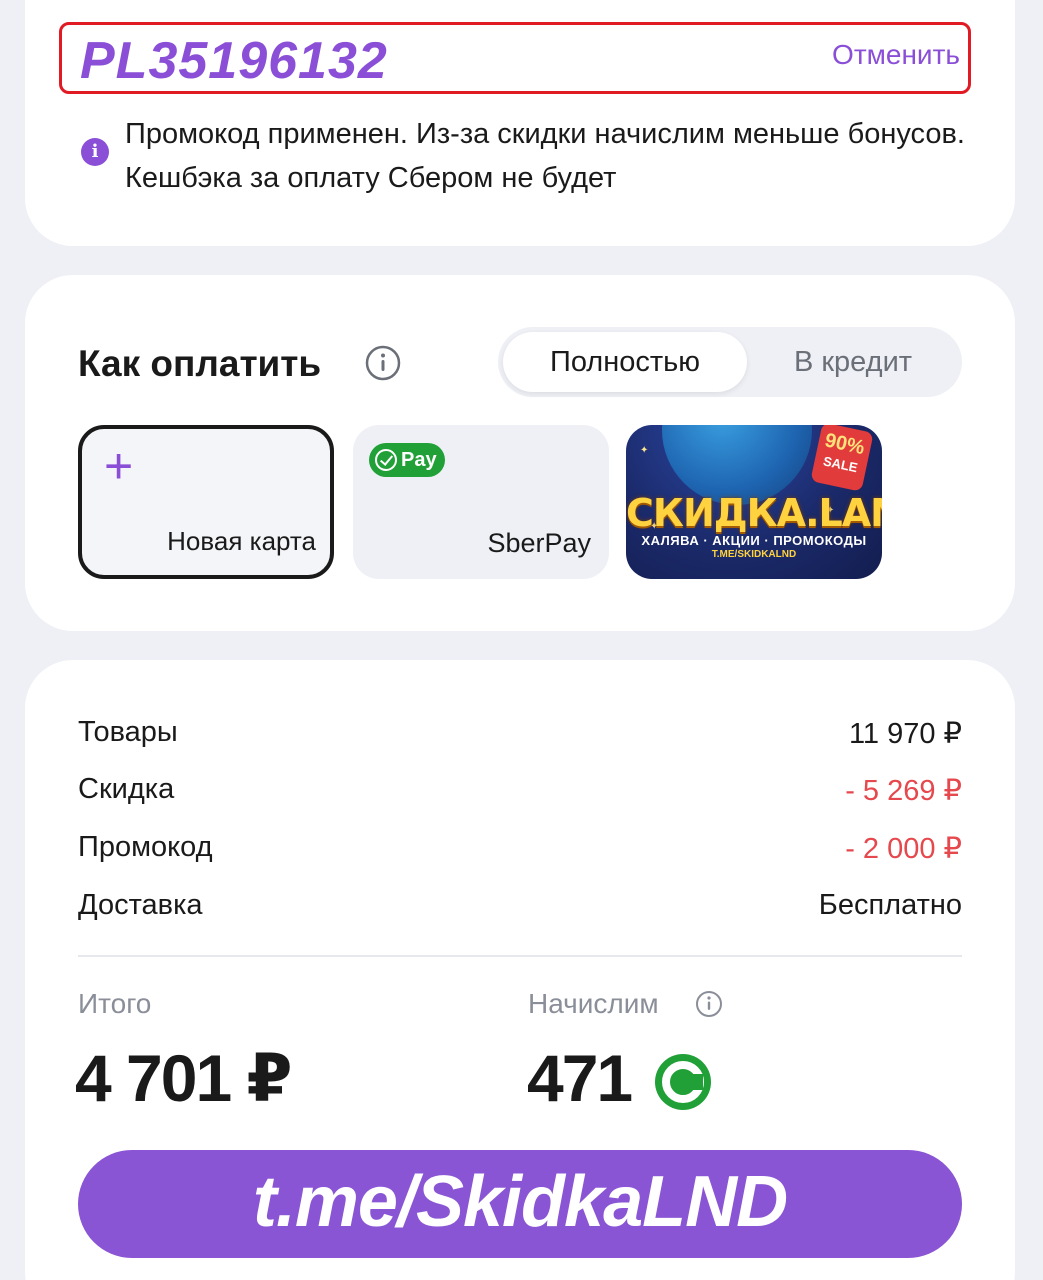 The width and height of the screenshot is (1043, 1280). I want to click on info-icon: i, so click(95, 152).